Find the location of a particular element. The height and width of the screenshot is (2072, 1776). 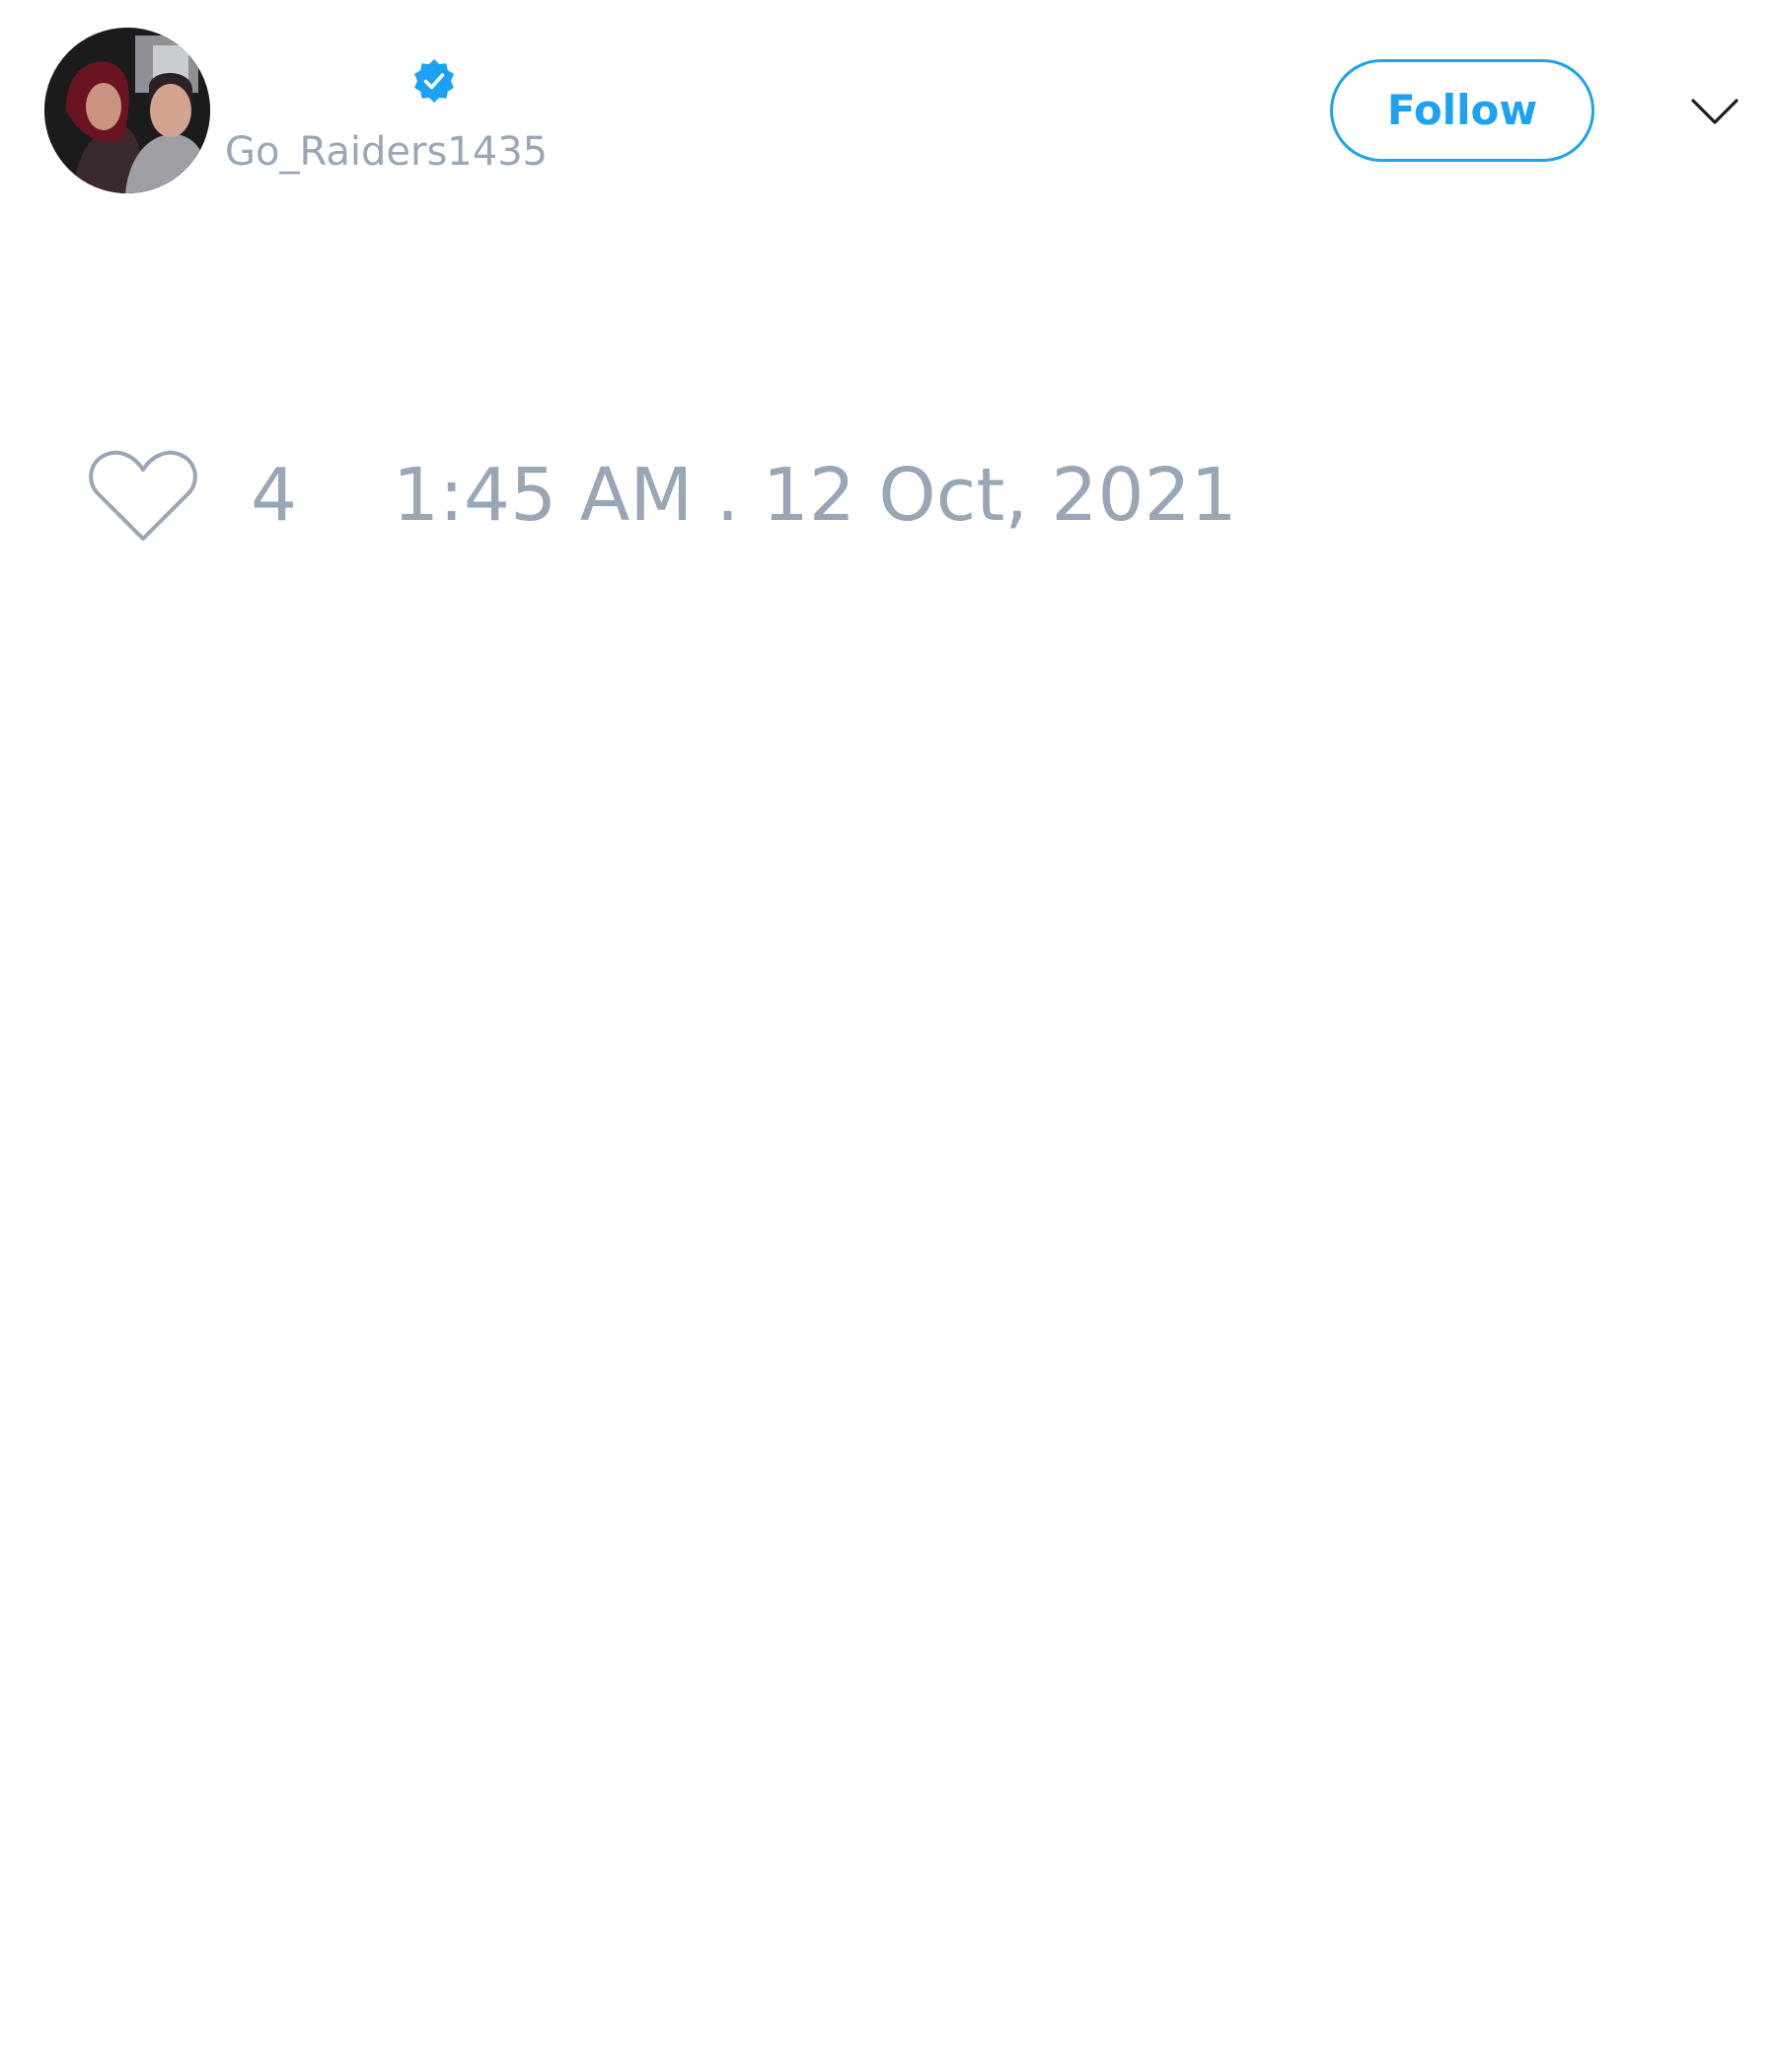

heart-icon is located at coordinates (143, 496).